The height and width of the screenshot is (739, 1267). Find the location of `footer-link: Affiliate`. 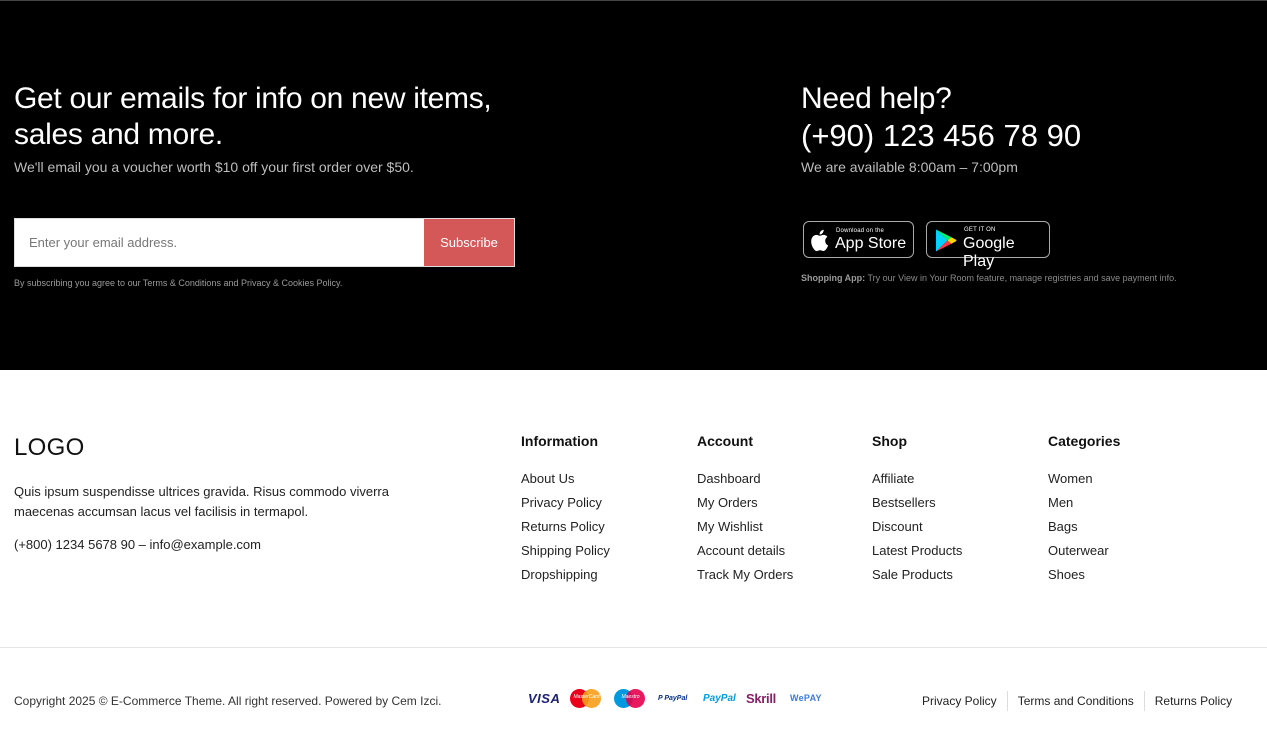

footer-link: Affiliate is located at coordinates (917, 483).